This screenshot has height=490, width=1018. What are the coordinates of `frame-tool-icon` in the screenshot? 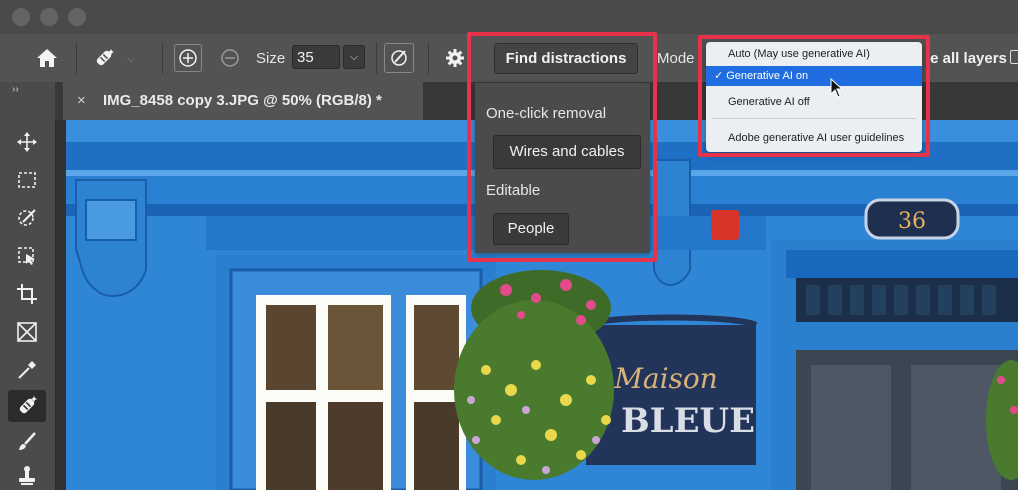 It's located at (27, 332).